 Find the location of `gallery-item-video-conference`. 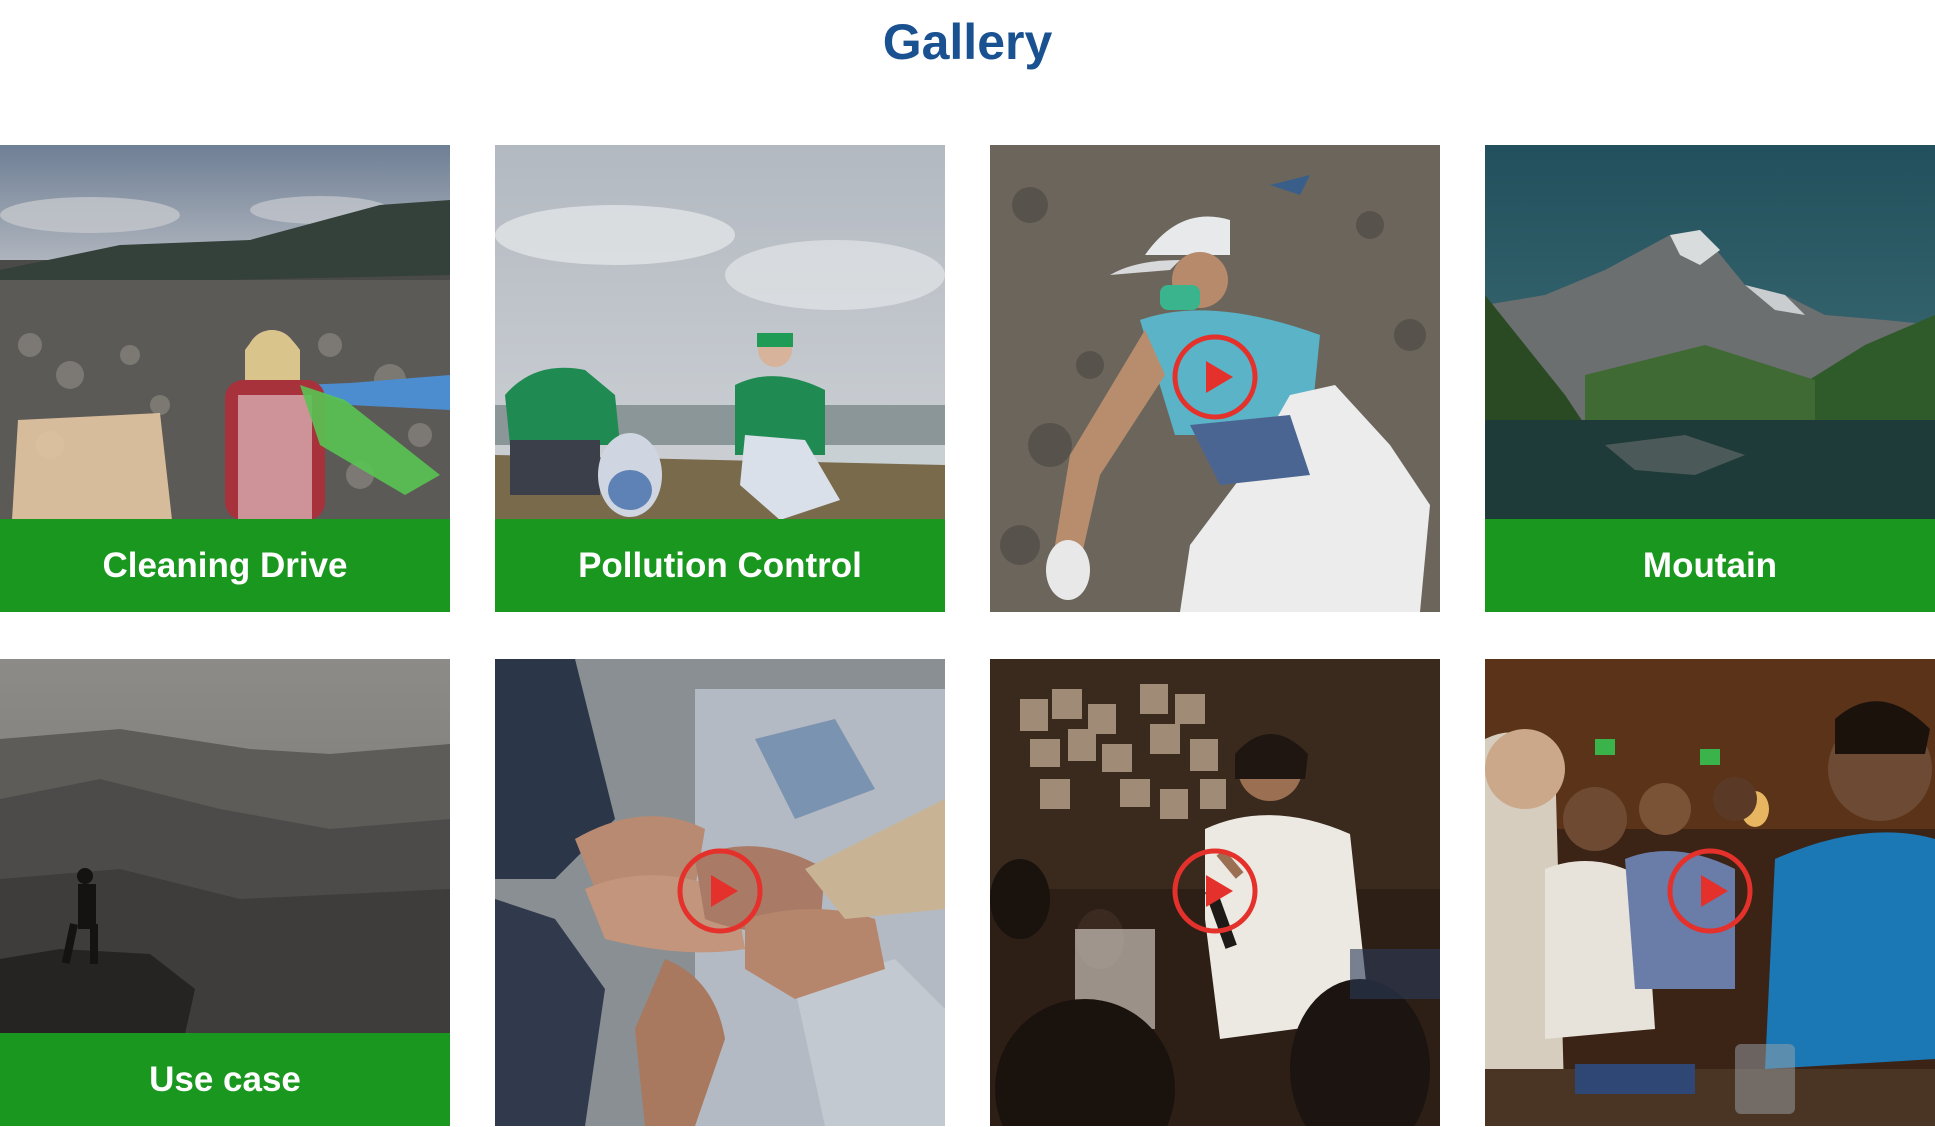

gallery-item-video-conference is located at coordinates (1215, 892).